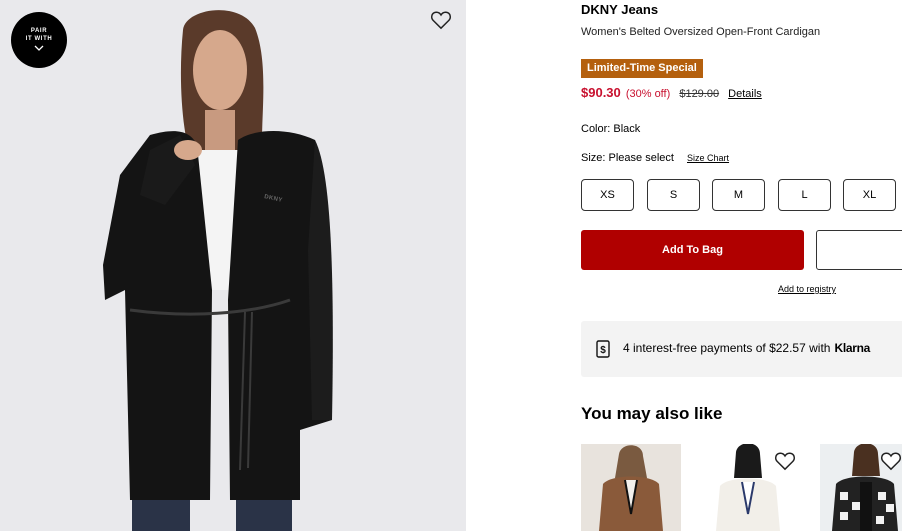 This screenshot has width=902, height=531. Describe the element at coordinates (727, 348) in the screenshot. I see `klarna-text: 4 interest-free payments of $22.57 with` at that location.